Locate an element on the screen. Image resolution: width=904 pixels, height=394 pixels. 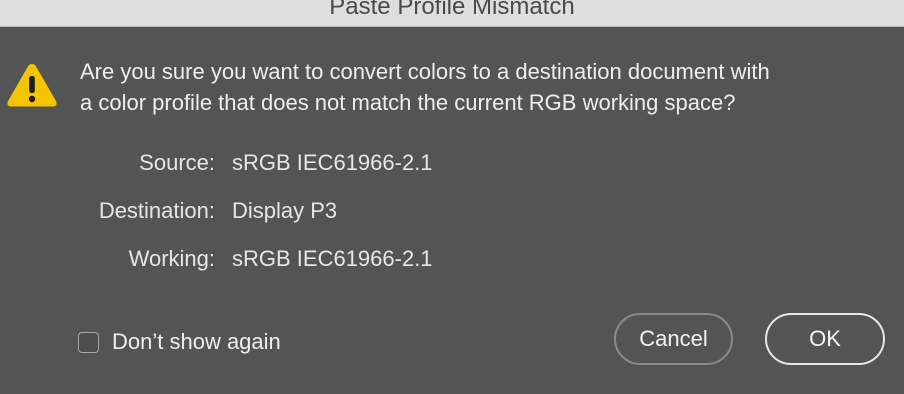
warning-icon is located at coordinates (32, 85).